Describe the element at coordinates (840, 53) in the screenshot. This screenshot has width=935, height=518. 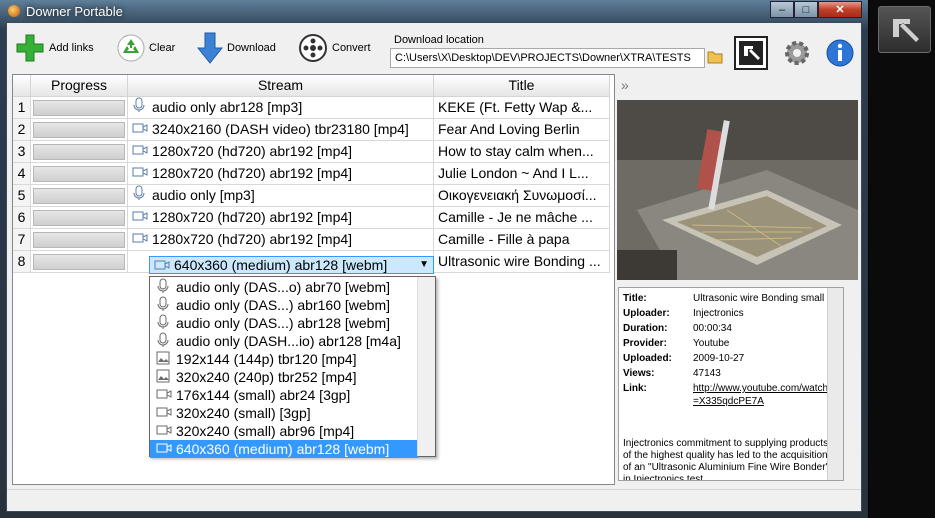
I see `about-button` at that location.